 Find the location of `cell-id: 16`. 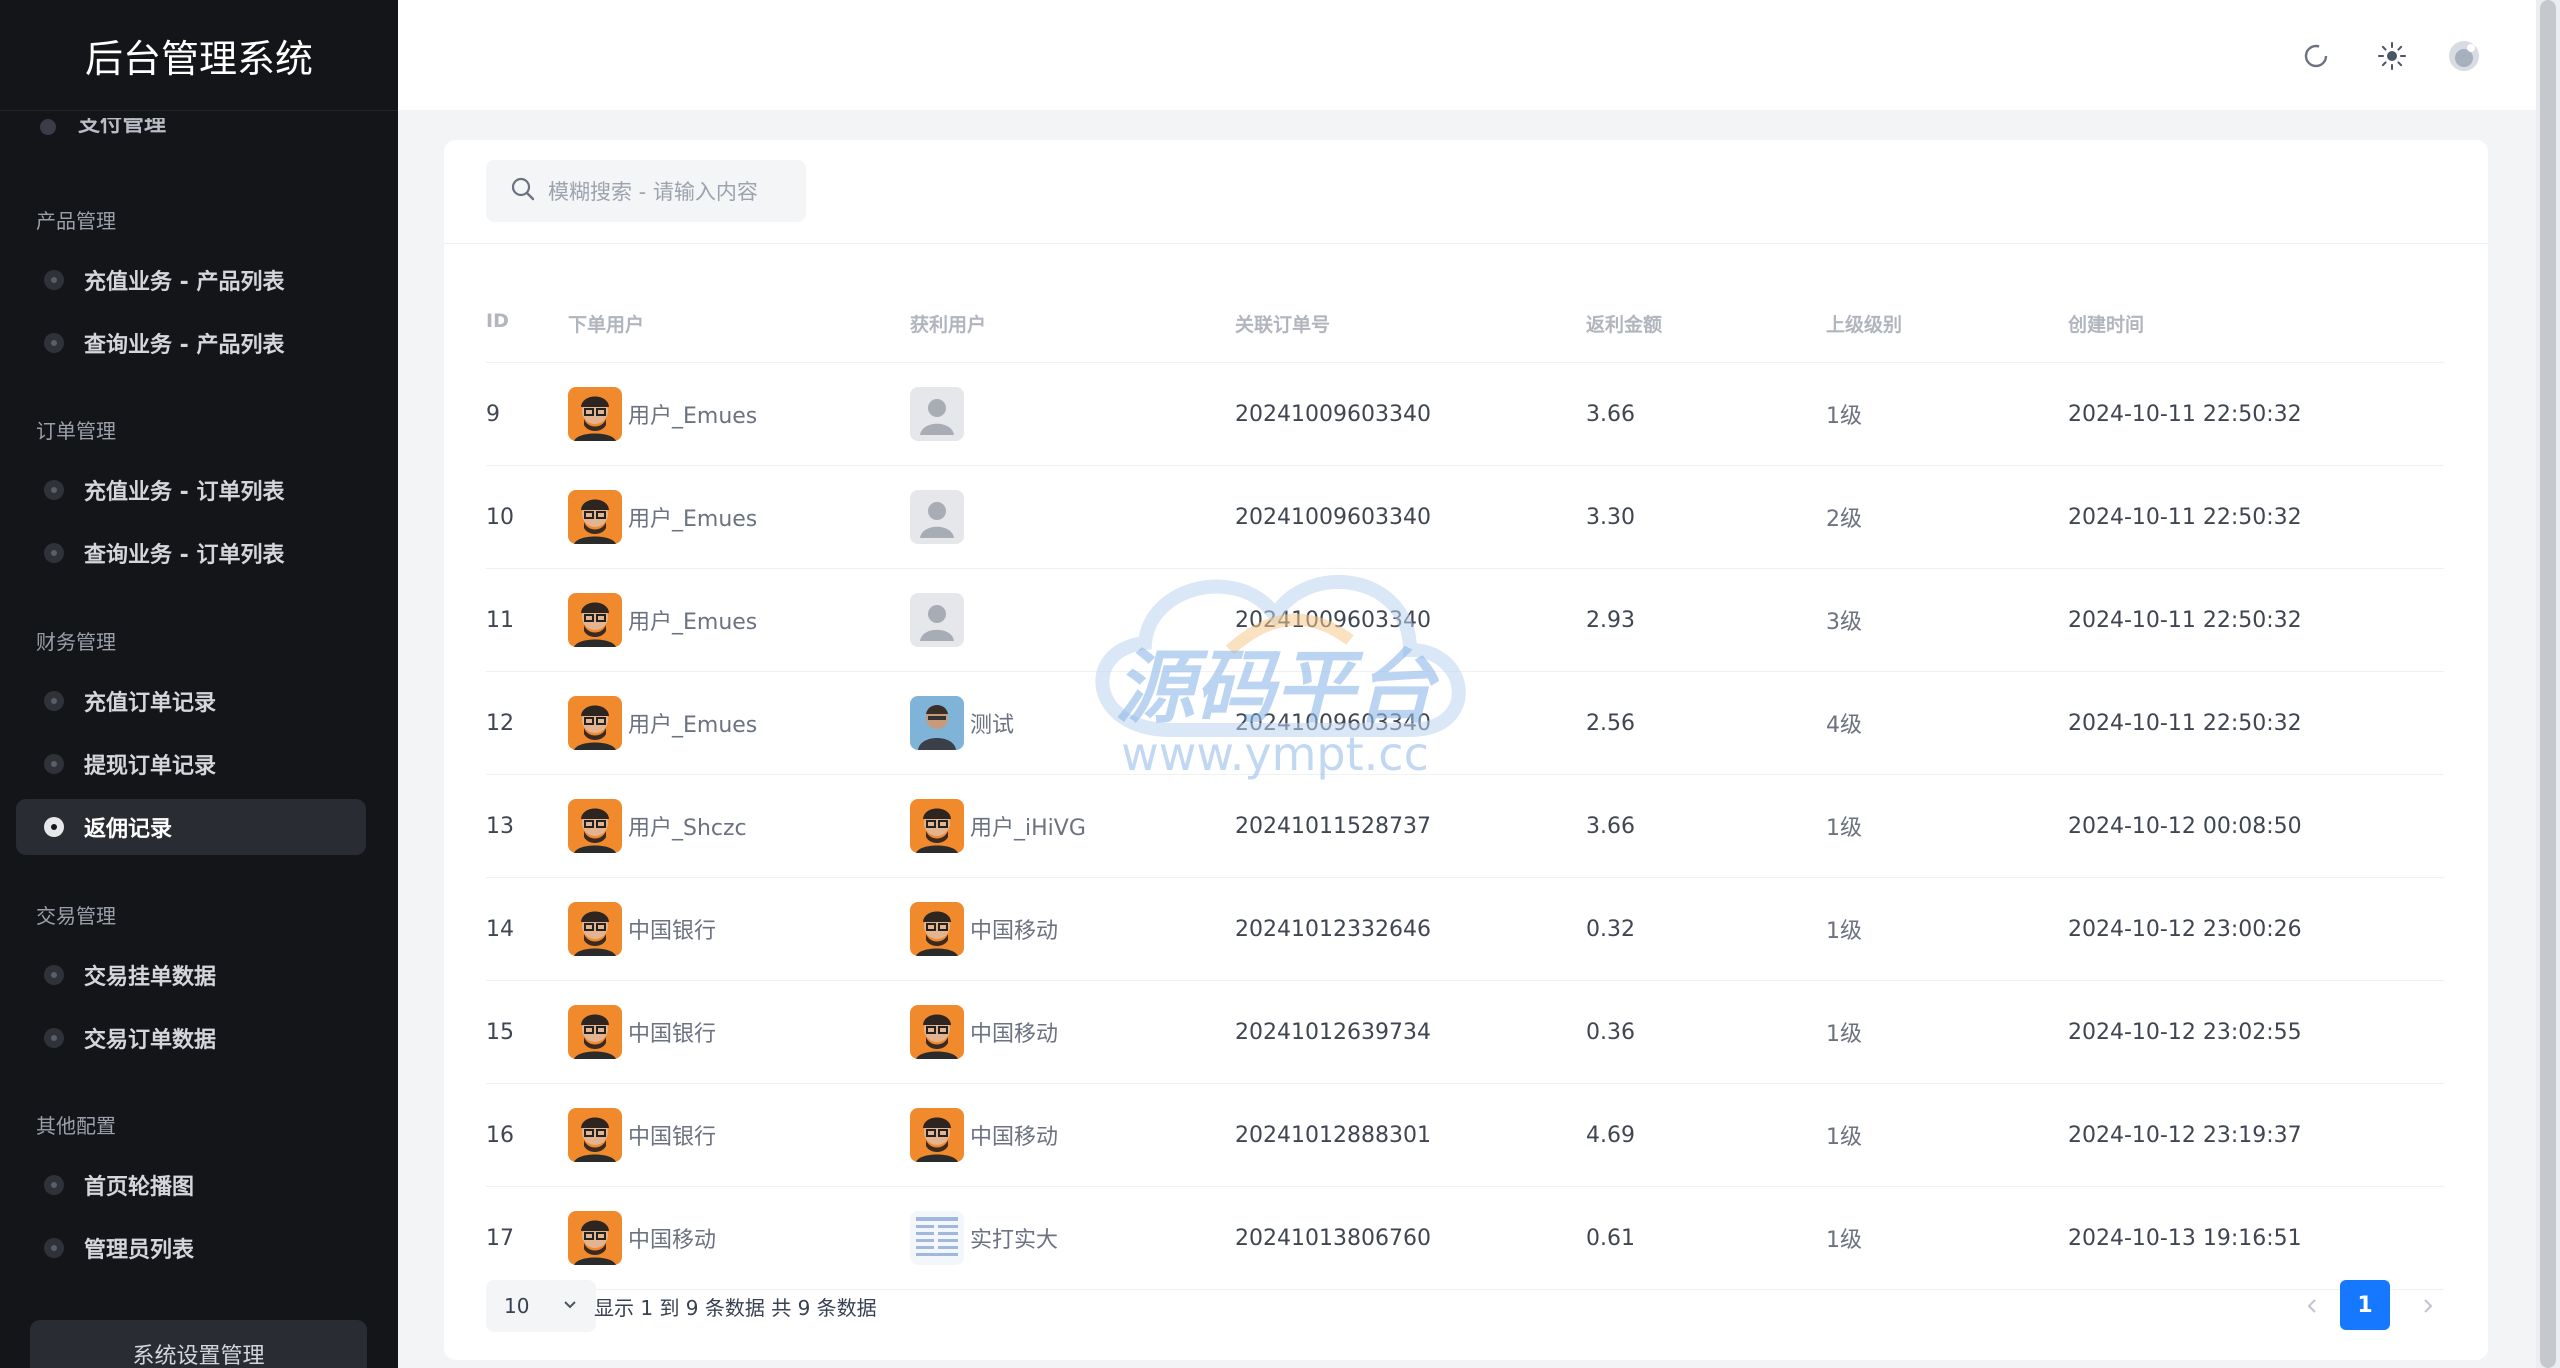

cell-id: 16 is located at coordinates (500, 1135).